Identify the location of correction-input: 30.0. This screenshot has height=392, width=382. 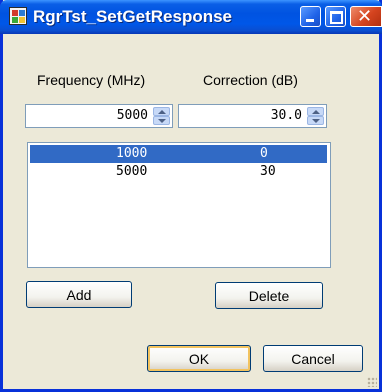
(286, 115).